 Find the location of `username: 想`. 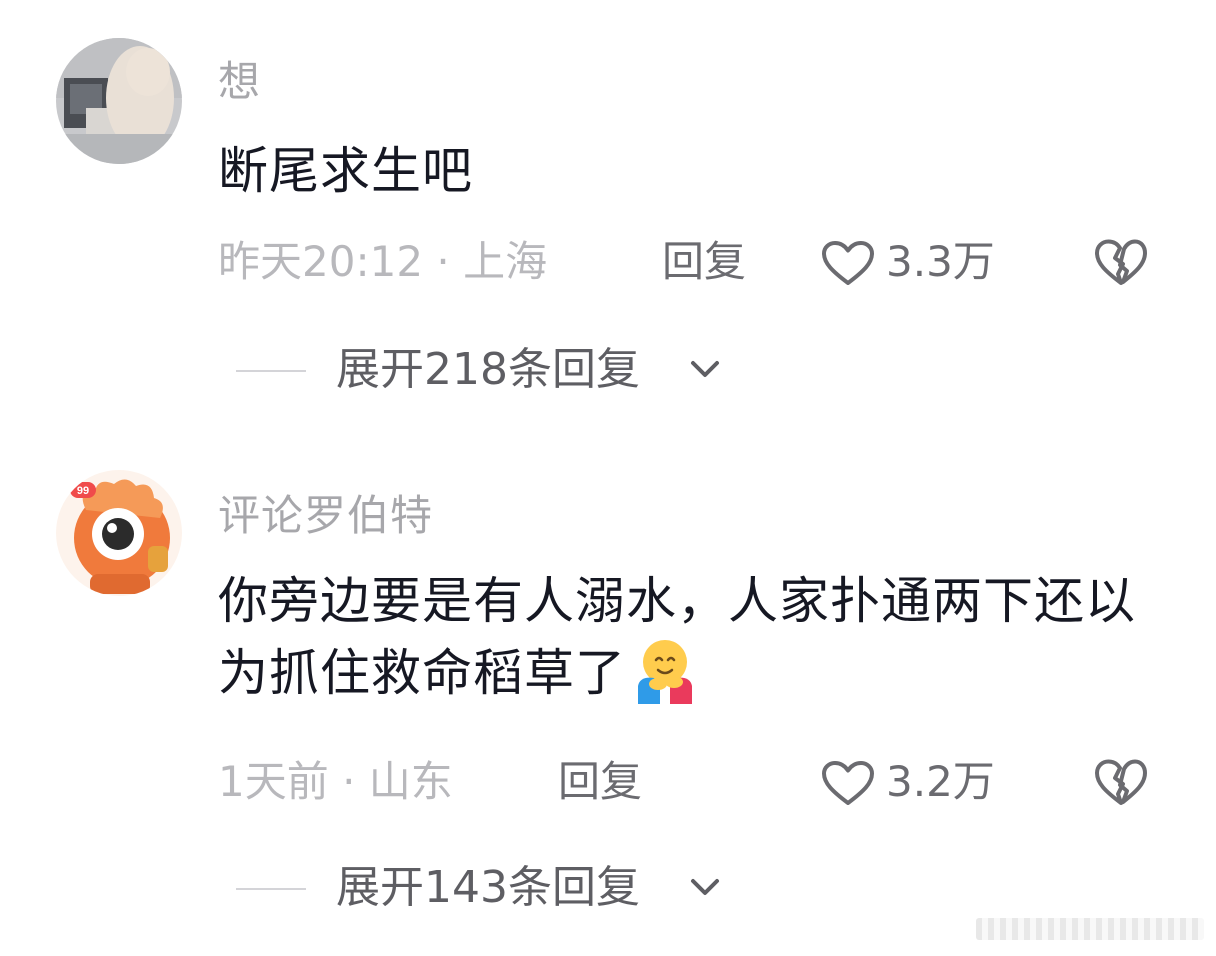

username: 想 is located at coordinates (239, 78).